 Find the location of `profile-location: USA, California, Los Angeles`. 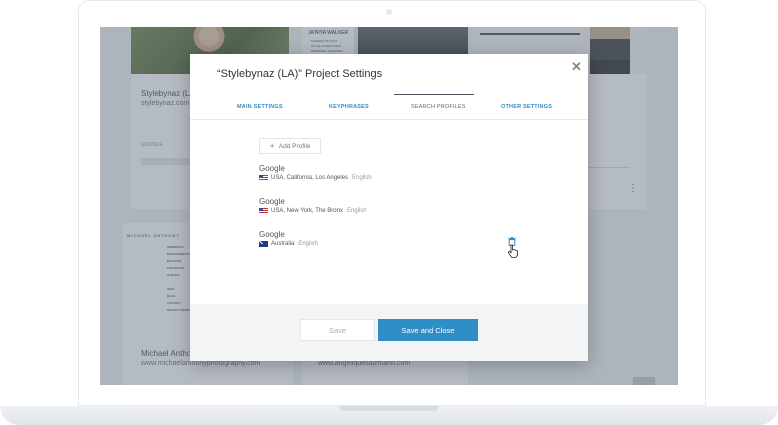

profile-location: USA, California, Los Angeles is located at coordinates (310, 178).